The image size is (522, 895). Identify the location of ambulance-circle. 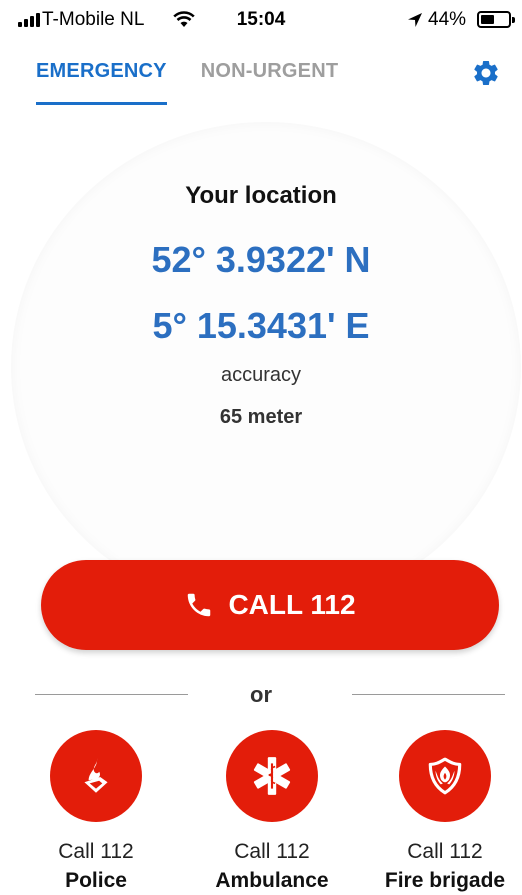
(272, 776).